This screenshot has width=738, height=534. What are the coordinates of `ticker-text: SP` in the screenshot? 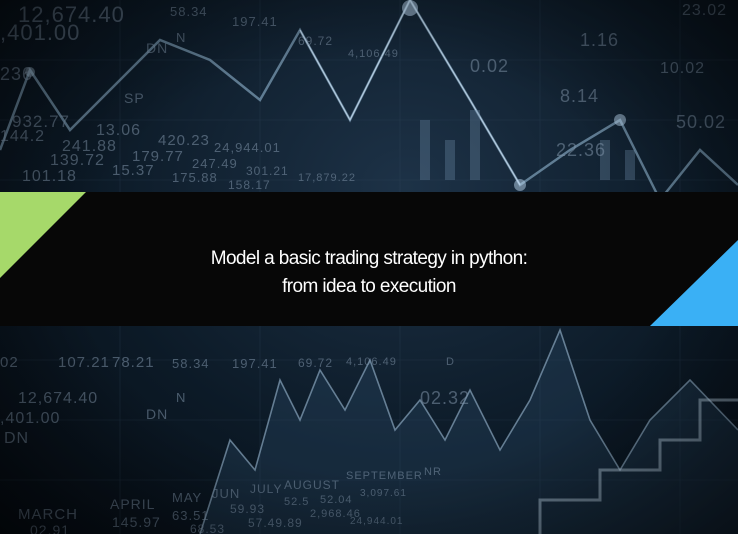 It's located at (134, 98).